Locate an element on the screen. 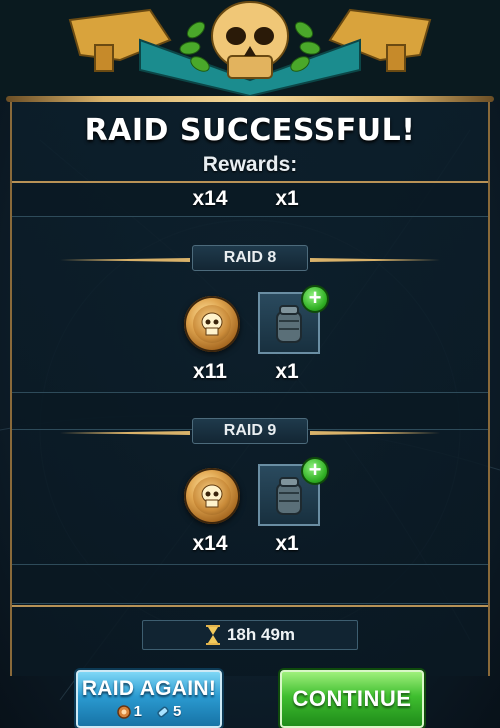 This screenshot has width=500, height=728. dialog-title: RAID SUCCESSFUL! is located at coordinates (250, 130).